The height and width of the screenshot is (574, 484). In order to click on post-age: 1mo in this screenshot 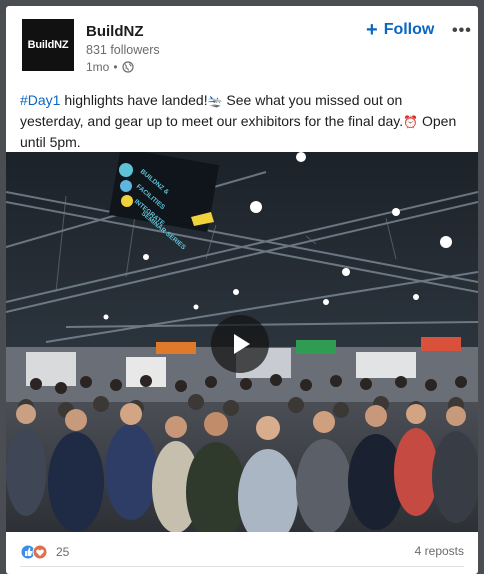, I will do `click(98, 67)`.